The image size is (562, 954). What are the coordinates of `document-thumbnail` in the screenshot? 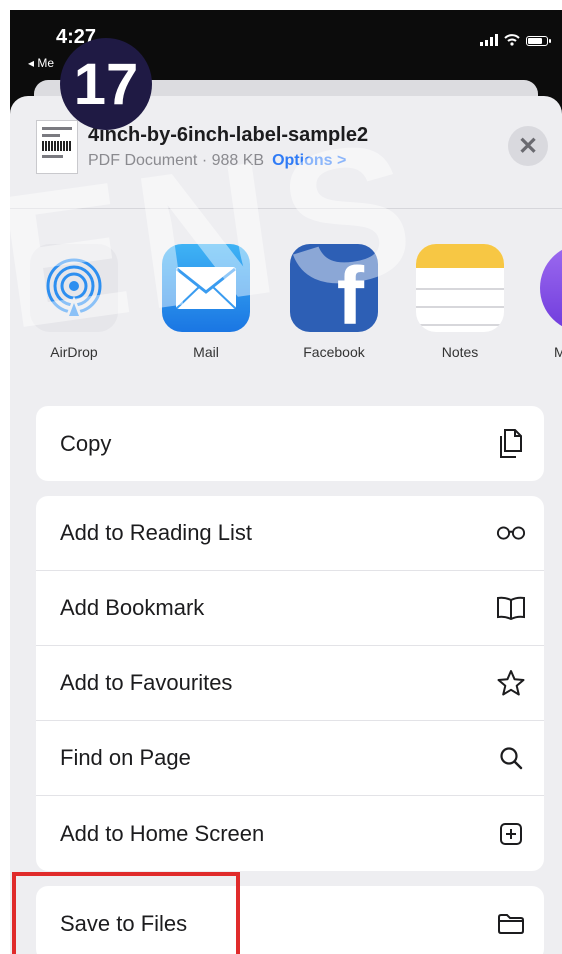 It's located at (57, 147).